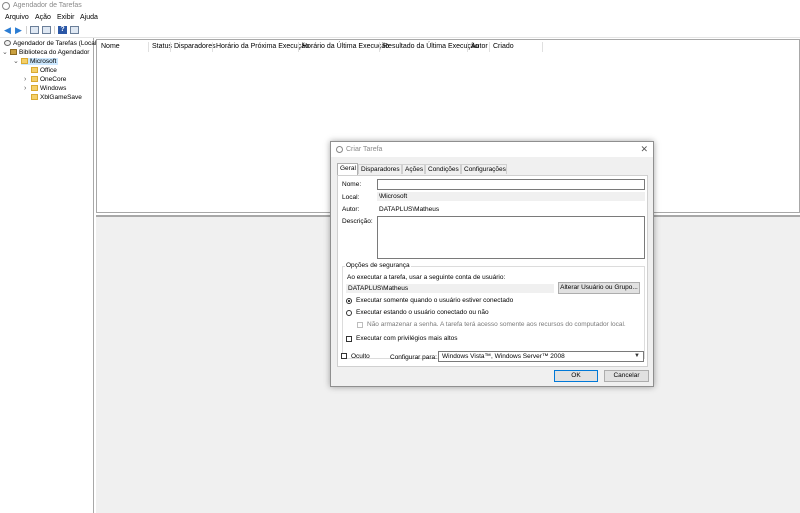 The image size is (800, 513). Describe the element at coordinates (400, 17) in the screenshot. I see `menu-bar: Arquivo Ação Exibir Ajuda` at that location.